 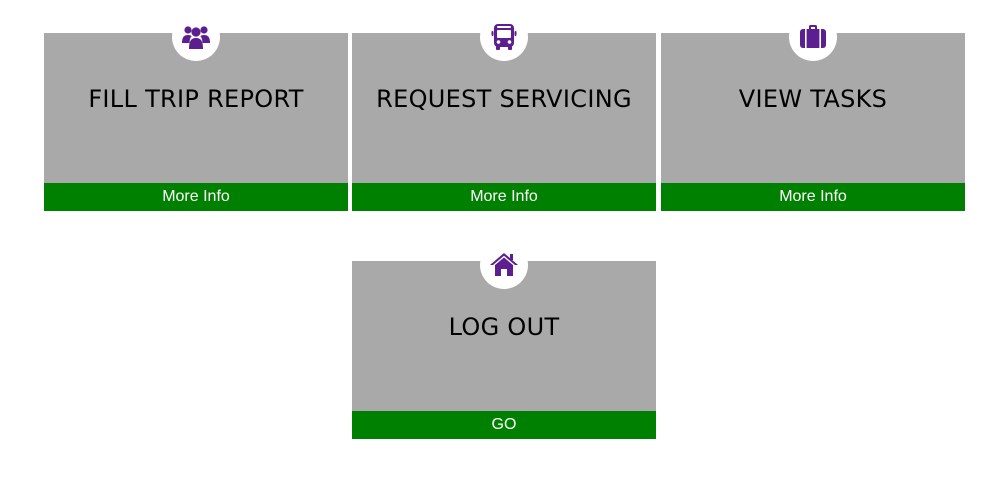 I want to click on tile-title: VIEW TASKS, so click(x=813, y=99).